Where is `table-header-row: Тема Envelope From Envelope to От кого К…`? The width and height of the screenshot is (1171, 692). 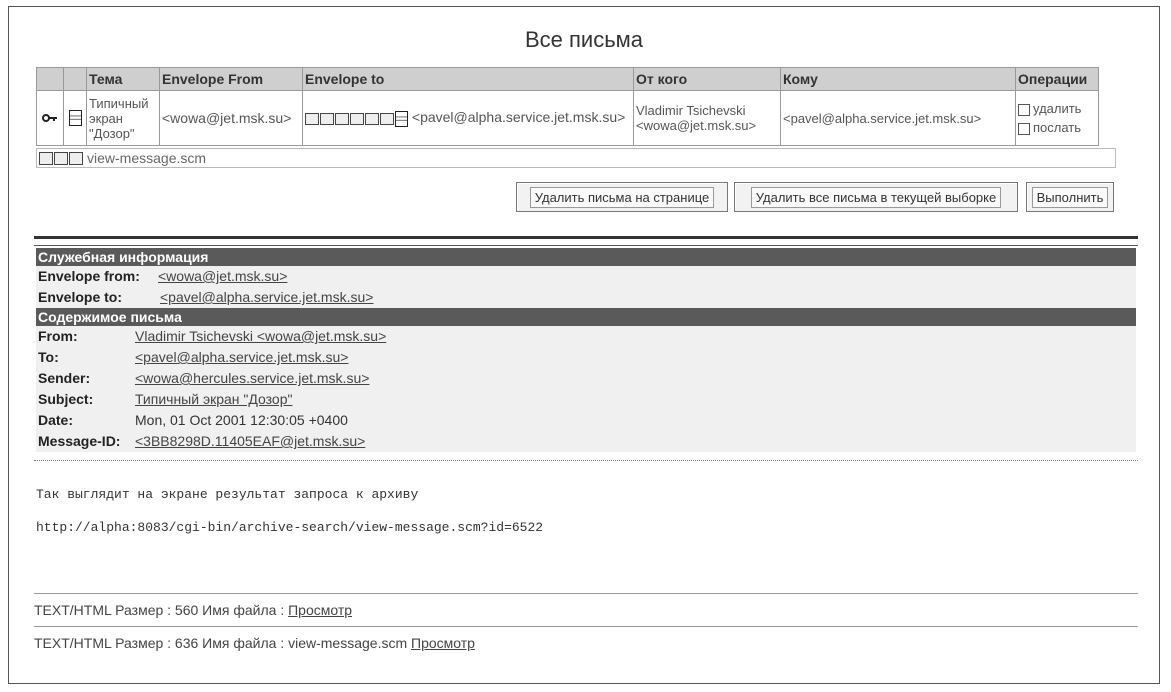 table-header-row: Тема Envelope From Envelope to От кого К… is located at coordinates (567, 79).